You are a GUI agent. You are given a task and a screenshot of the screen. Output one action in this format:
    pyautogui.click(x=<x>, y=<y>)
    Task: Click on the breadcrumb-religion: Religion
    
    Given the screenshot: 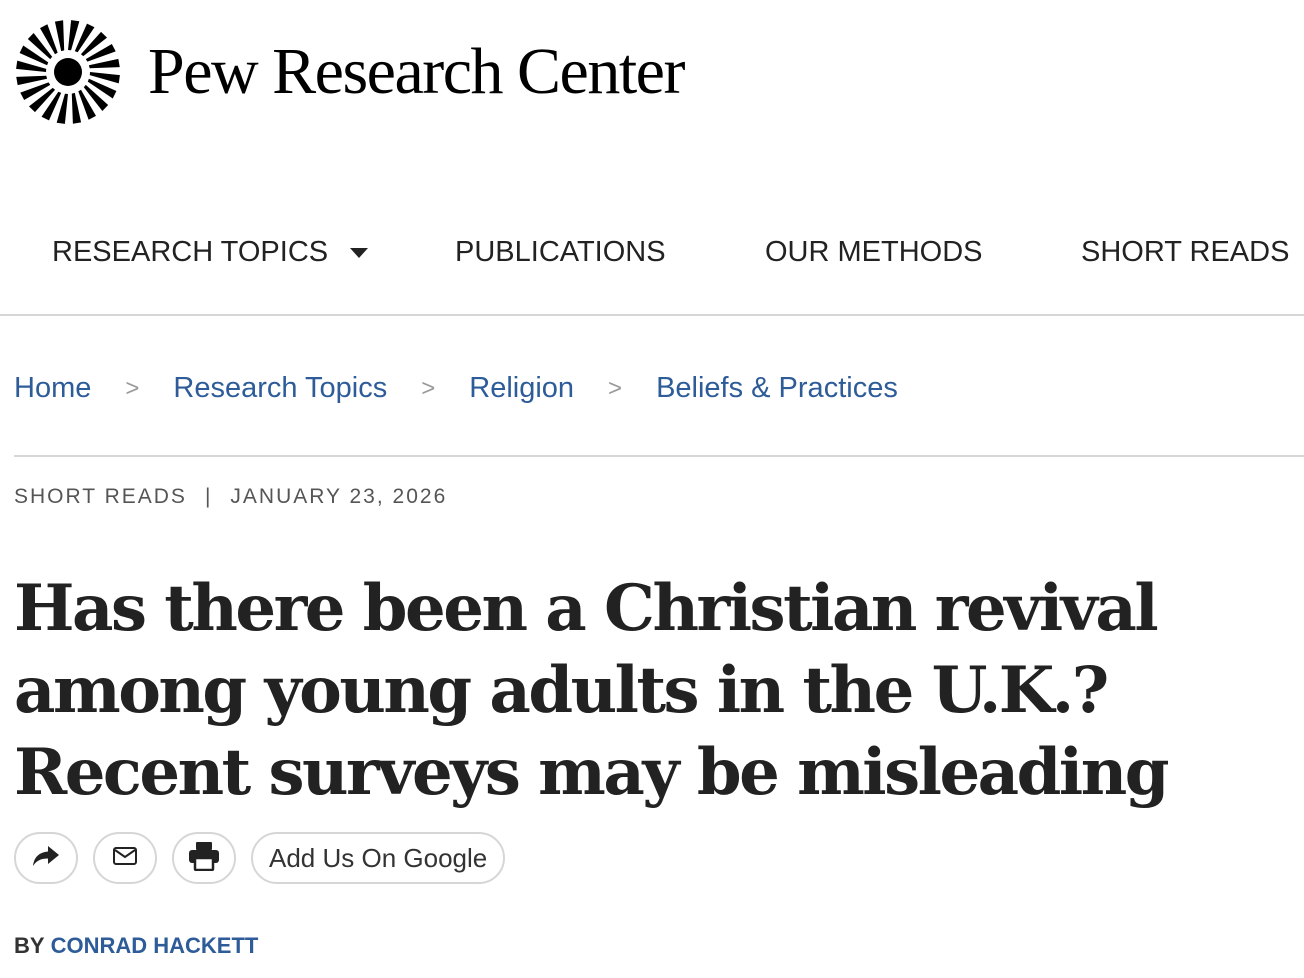 What is the action you would take?
    pyautogui.click(x=521, y=388)
    